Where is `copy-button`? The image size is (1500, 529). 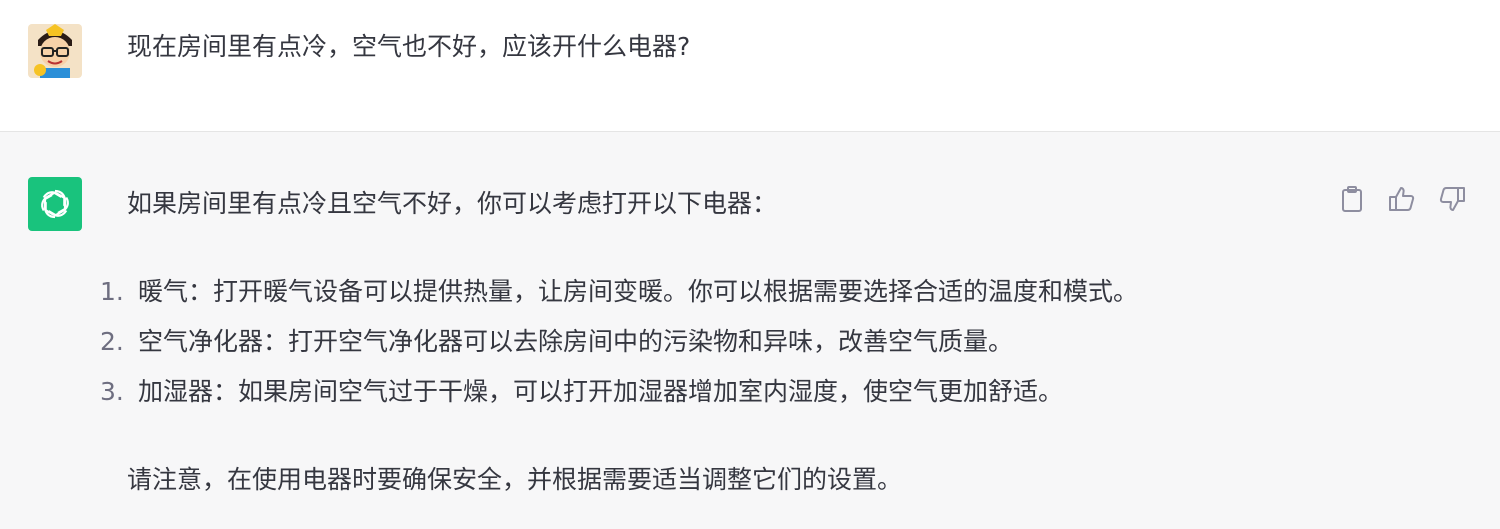
copy-button is located at coordinates (1352, 199).